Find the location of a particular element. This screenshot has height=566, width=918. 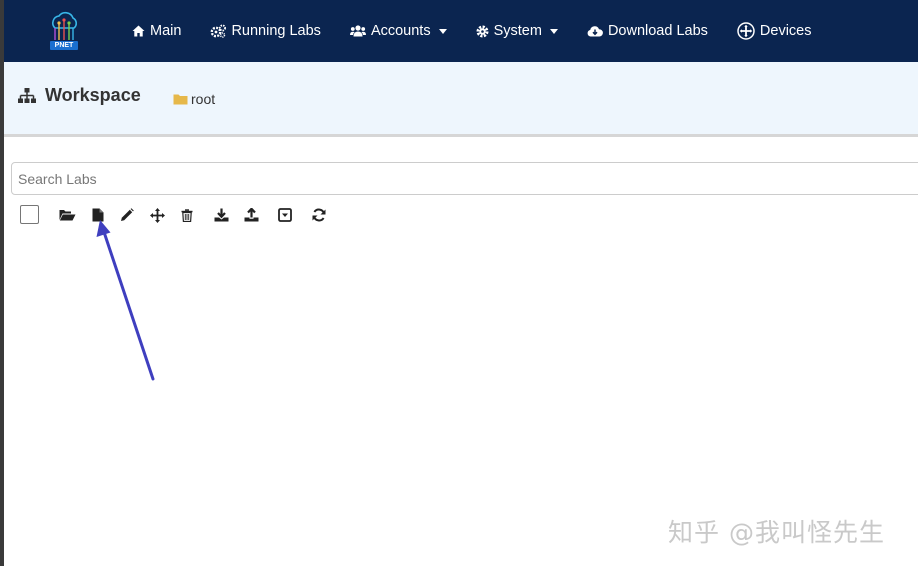

logo-text: PNET is located at coordinates (64, 45).